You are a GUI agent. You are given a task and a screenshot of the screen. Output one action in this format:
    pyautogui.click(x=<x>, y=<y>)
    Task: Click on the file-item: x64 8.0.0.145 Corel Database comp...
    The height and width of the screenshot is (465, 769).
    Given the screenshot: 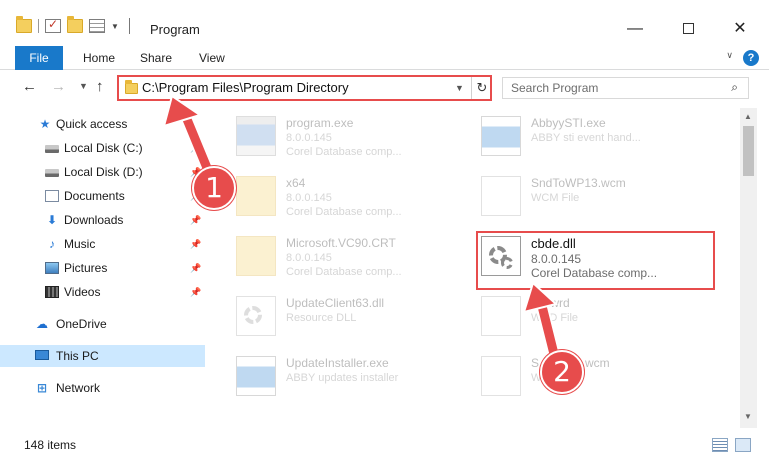 What is the action you would take?
    pyautogui.click(x=352, y=198)
    